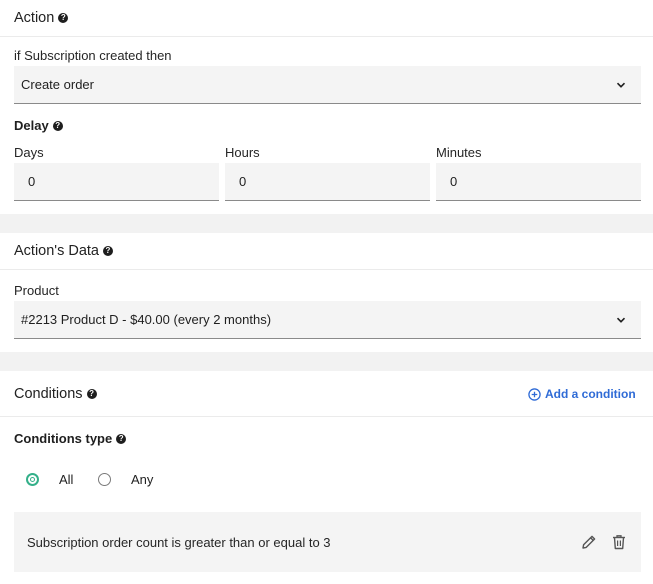  I want to click on action-select-value: Create order, so click(57, 84).